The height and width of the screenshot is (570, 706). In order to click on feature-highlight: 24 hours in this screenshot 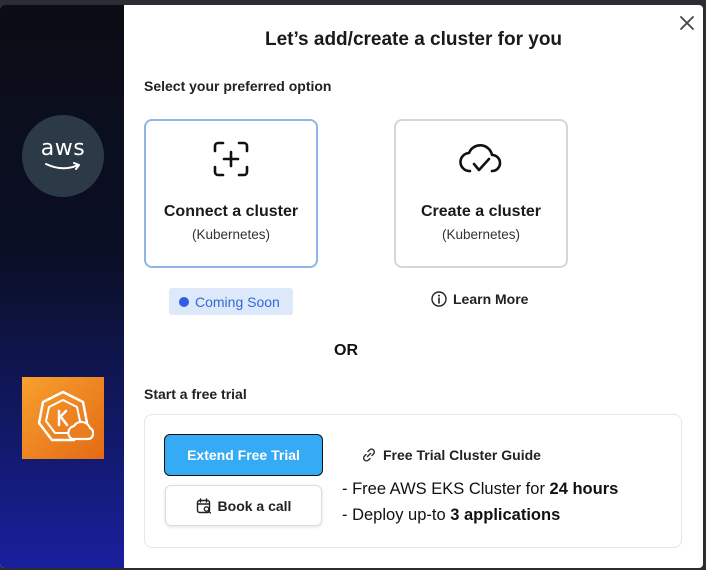, I will do `click(584, 489)`.